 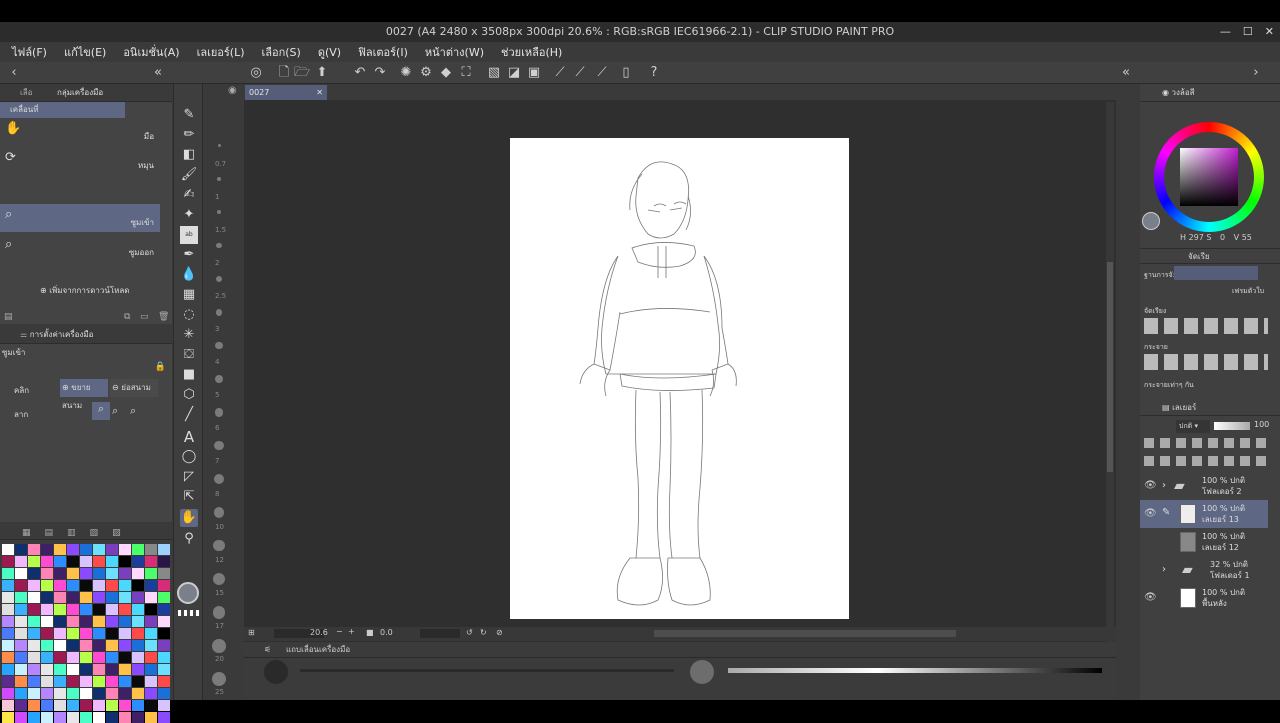 What do you see at coordinates (94, 531) in the screenshot?
I see `color-history-tab-icon: ▧` at bounding box center [94, 531].